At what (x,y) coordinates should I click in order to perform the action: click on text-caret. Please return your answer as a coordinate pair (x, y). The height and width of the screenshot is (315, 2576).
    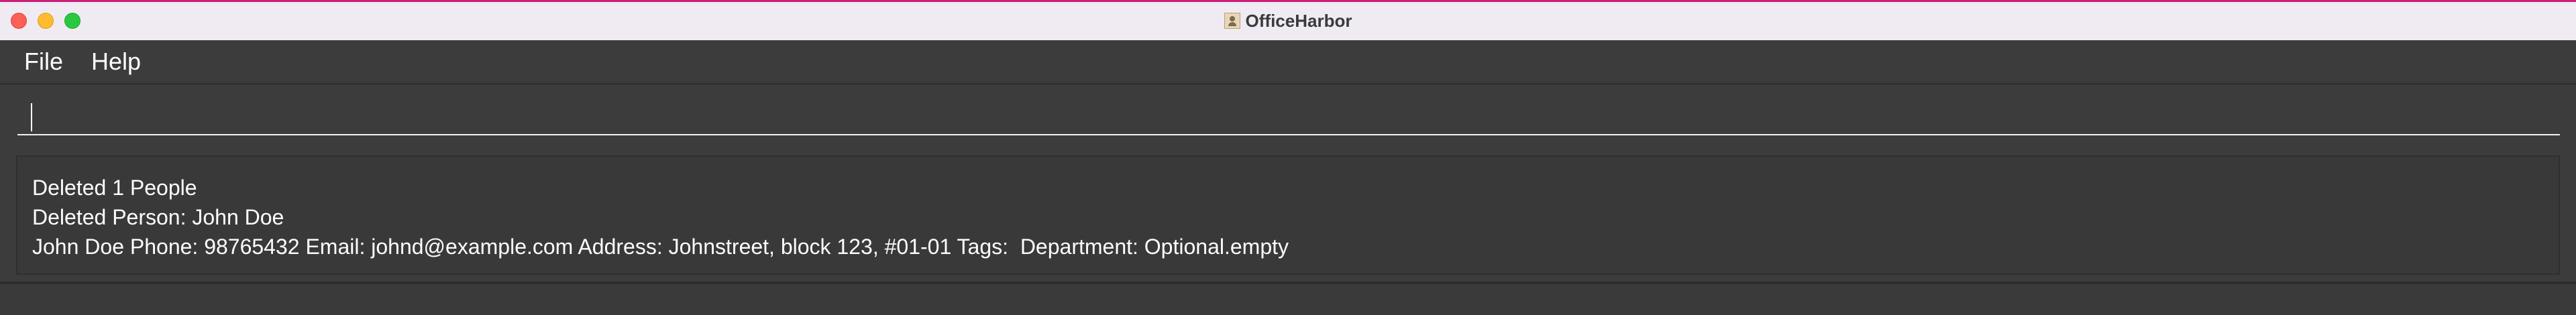
    Looking at the image, I should click on (31, 117).